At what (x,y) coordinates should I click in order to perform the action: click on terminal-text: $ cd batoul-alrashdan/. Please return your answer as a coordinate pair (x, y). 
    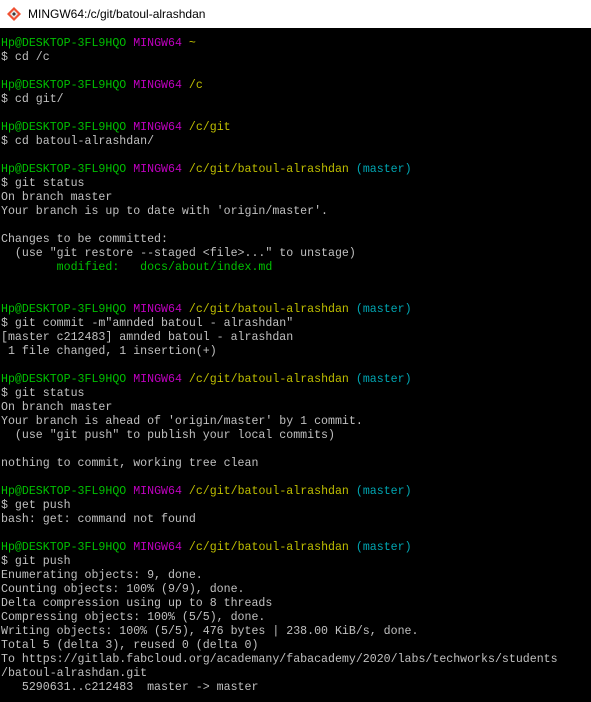
    Looking at the image, I should click on (78, 141).